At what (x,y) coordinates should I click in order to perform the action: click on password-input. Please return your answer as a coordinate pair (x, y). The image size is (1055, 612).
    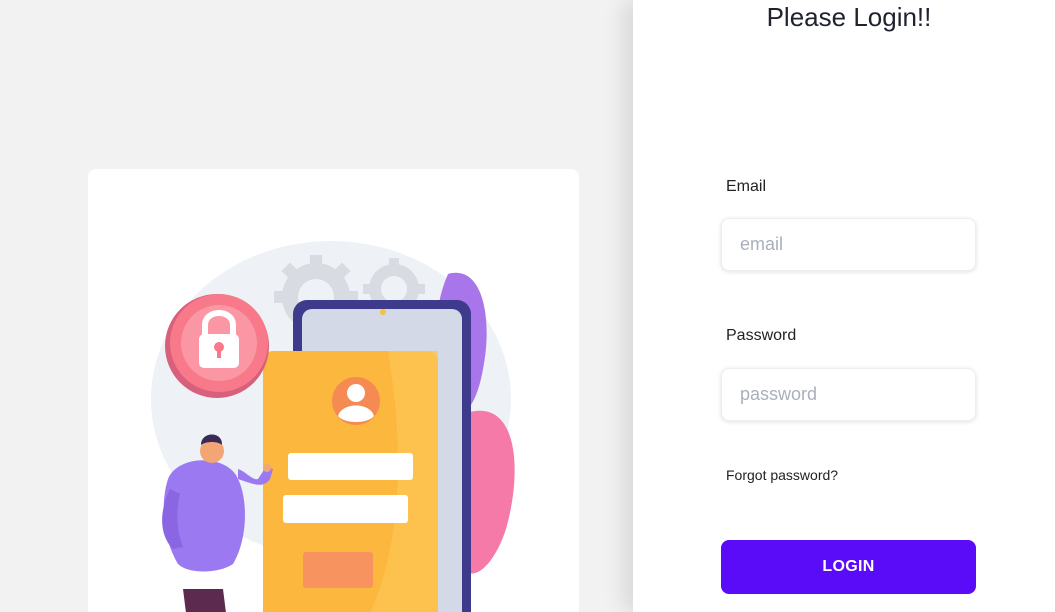
    Looking at the image, I should click on (848, 394).